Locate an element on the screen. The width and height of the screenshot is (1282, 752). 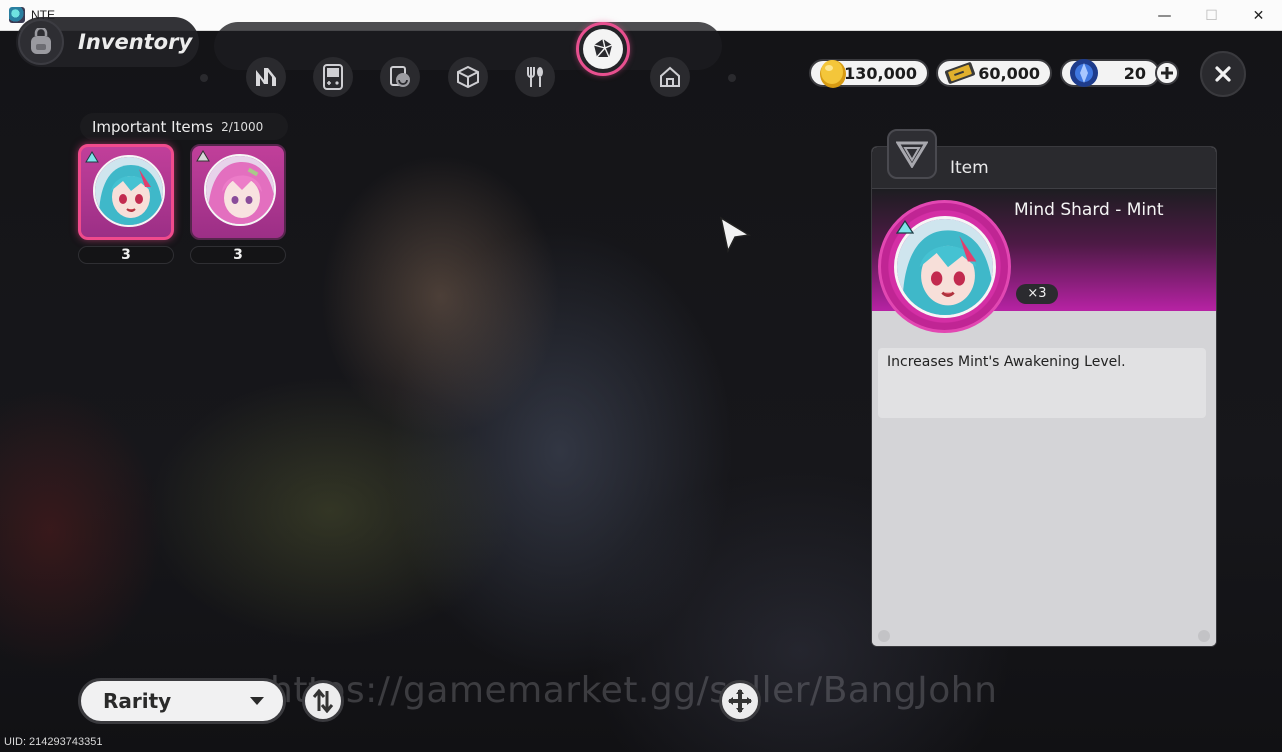
backpack-icon is located at coordinates (41, 42).